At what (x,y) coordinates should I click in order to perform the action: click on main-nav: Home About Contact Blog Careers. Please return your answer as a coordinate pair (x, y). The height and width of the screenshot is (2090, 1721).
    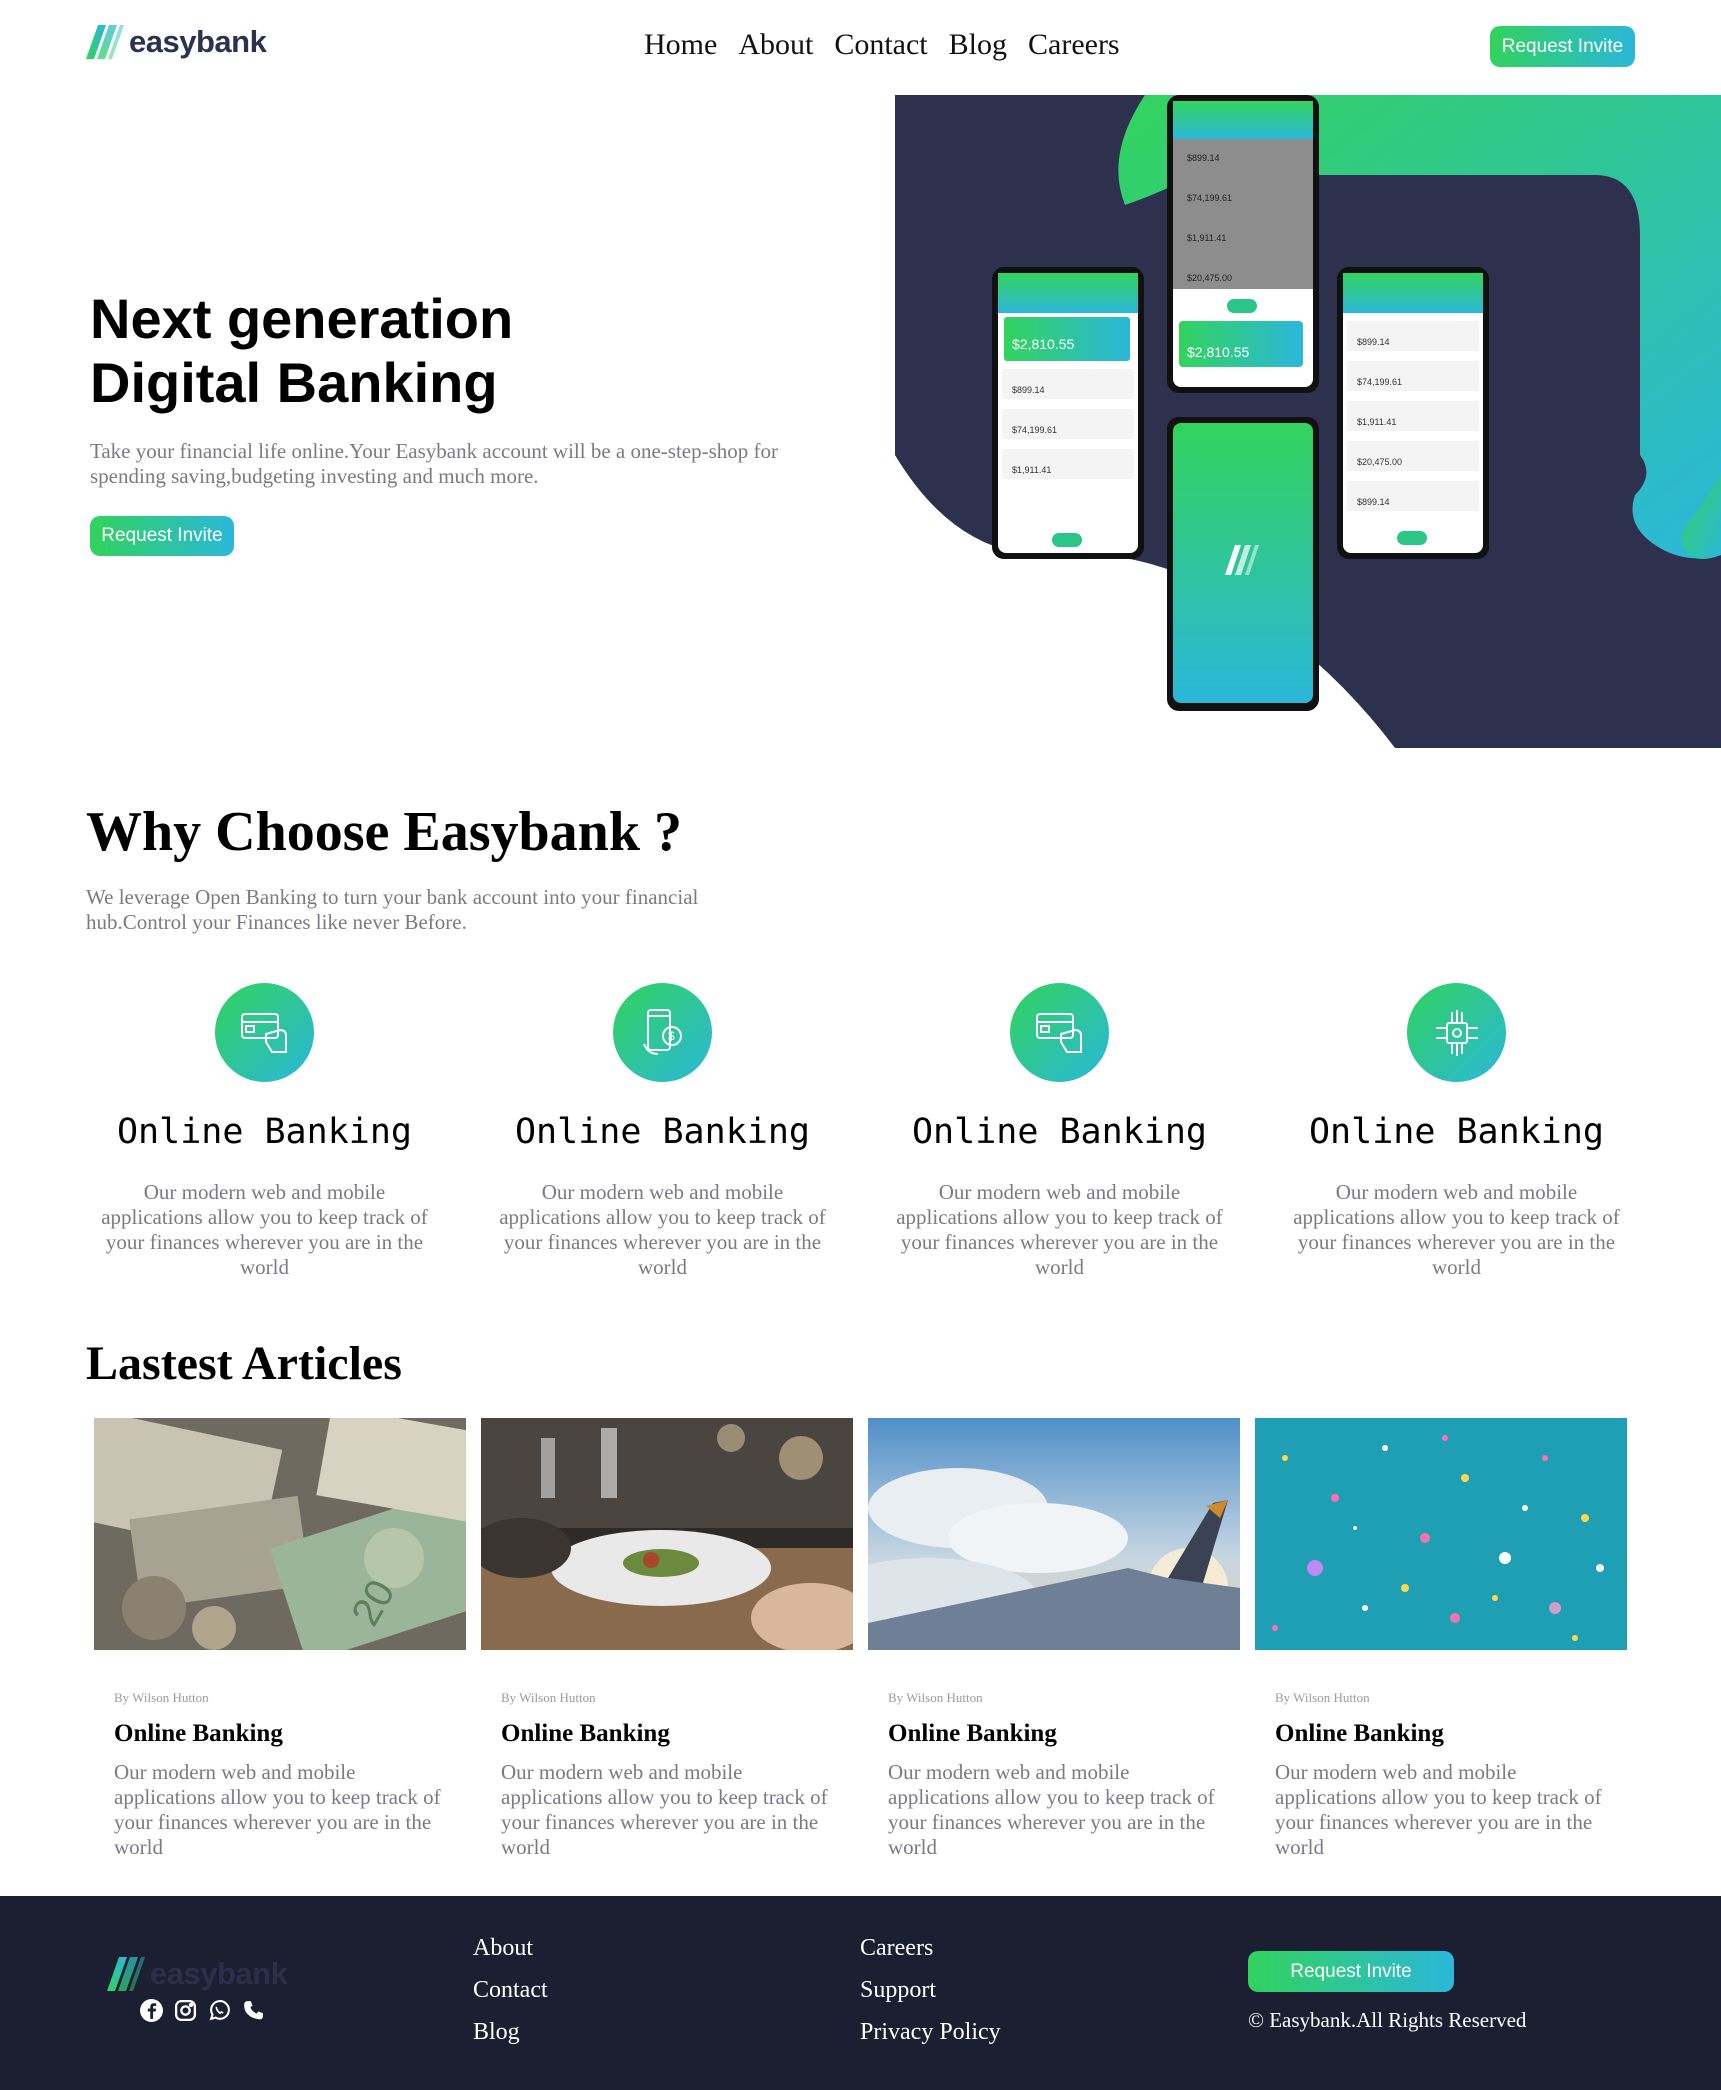
    Looking at the image, I should click on (882, 45).